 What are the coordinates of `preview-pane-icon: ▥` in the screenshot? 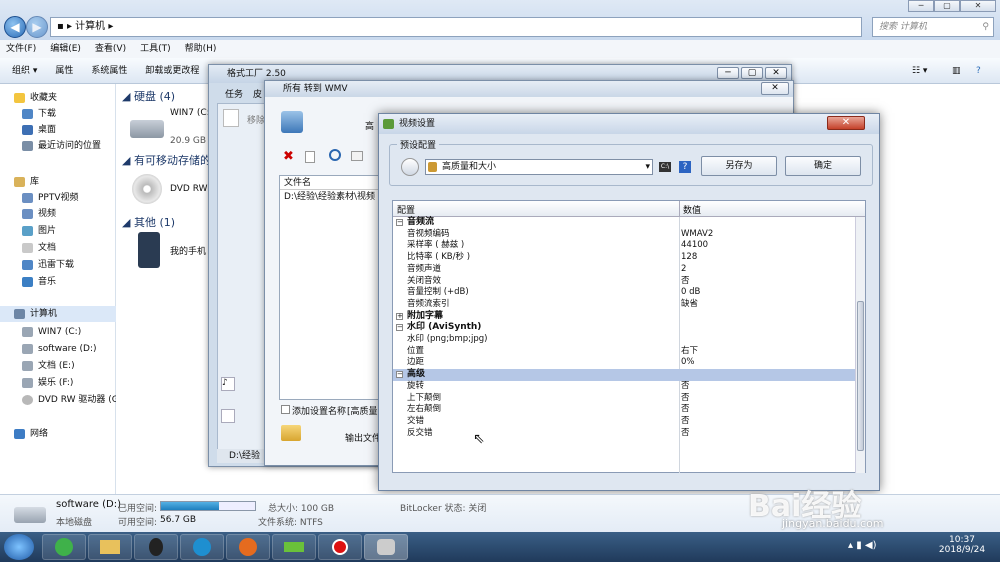 It's located at (956, 71).